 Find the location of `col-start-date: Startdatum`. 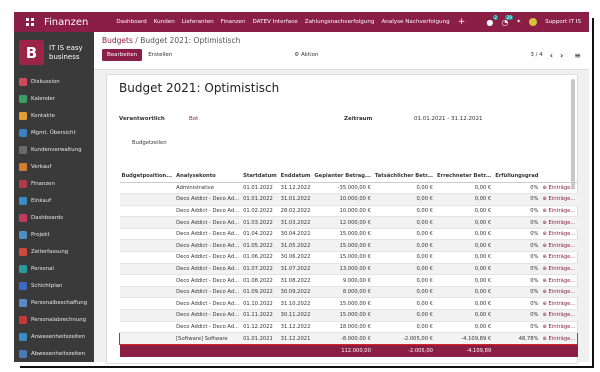

col-start-date: Startdatum is located at coordinates (260, 176).